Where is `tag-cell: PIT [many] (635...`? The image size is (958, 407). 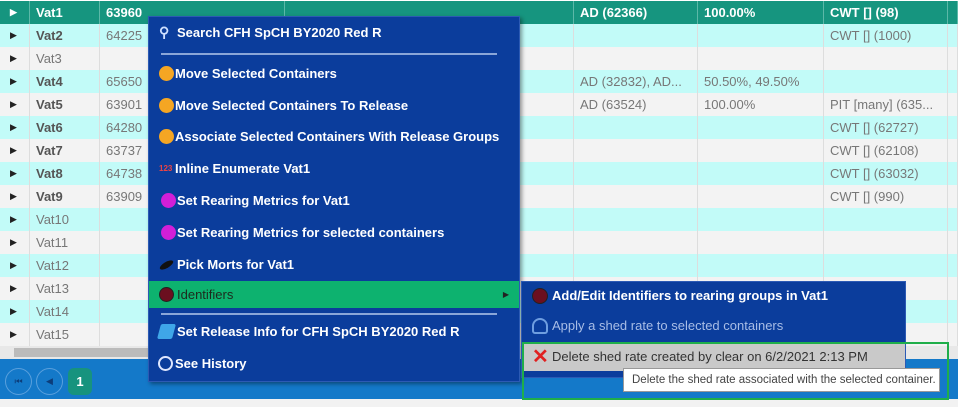
tag-cell: PIT [many] (635... is located at coordinates (886, 104).